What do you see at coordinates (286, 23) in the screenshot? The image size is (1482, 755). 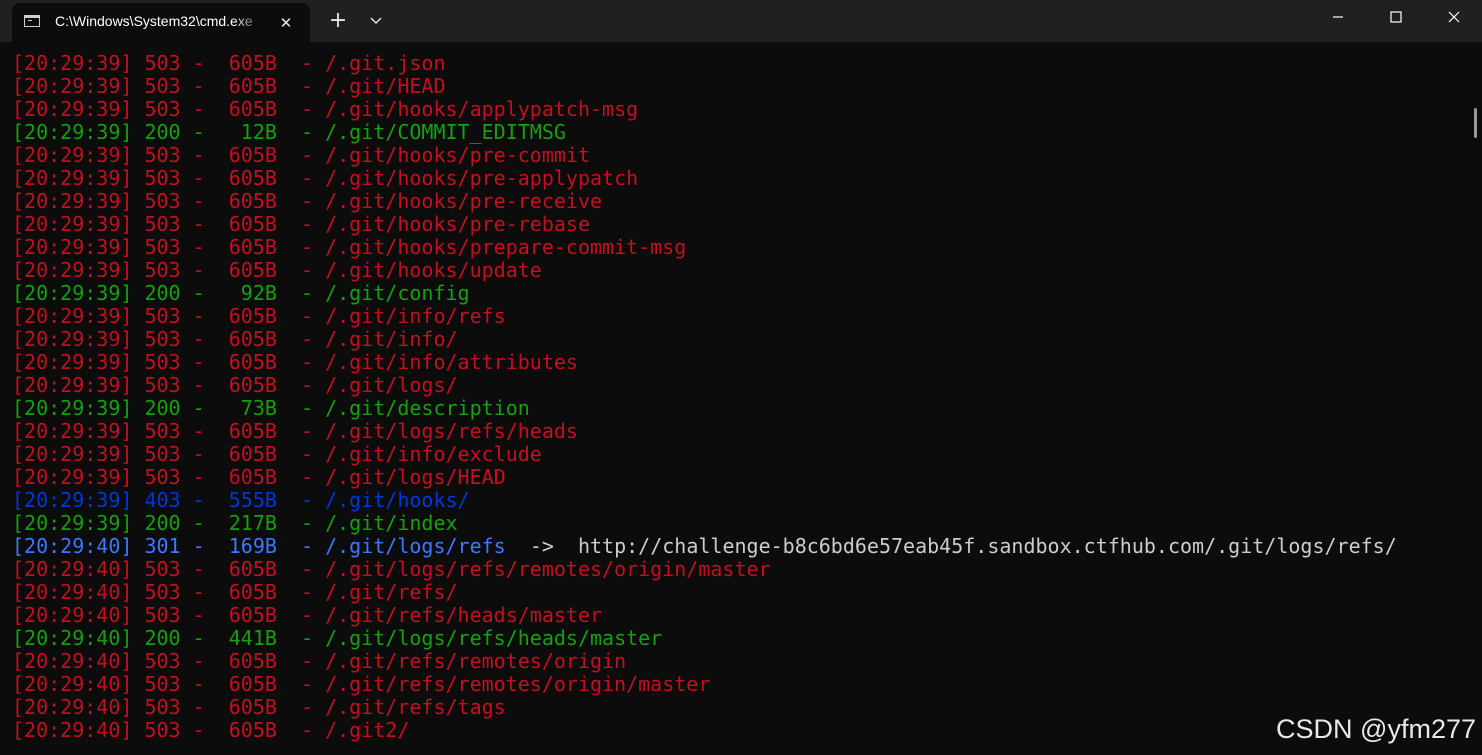 I see `tab-close-button: ✕` at bounding box center [286, 23].